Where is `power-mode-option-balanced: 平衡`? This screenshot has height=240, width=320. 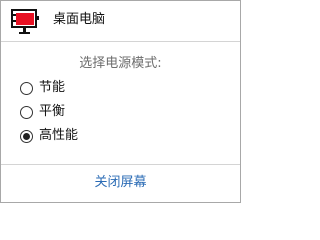 power-mode-option-balanced: 平衡 is located at coordinates (42, 112).